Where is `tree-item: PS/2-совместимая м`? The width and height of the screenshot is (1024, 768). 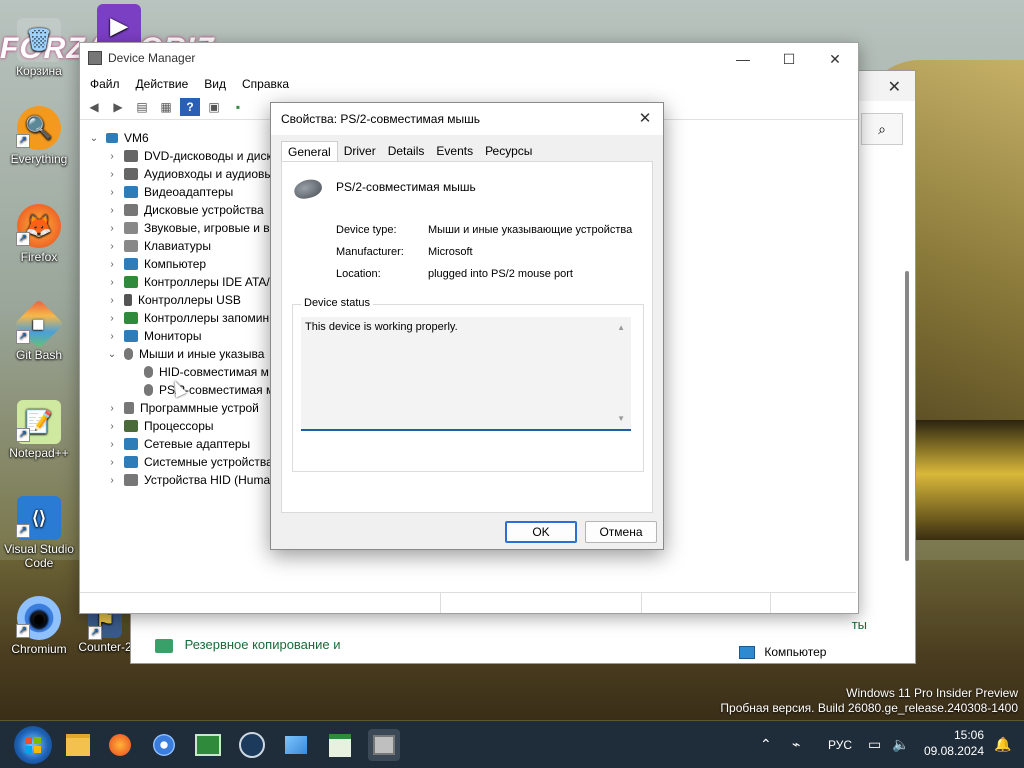
tree-item: PS/2-совместимая м is located at coordinates (209, 390).